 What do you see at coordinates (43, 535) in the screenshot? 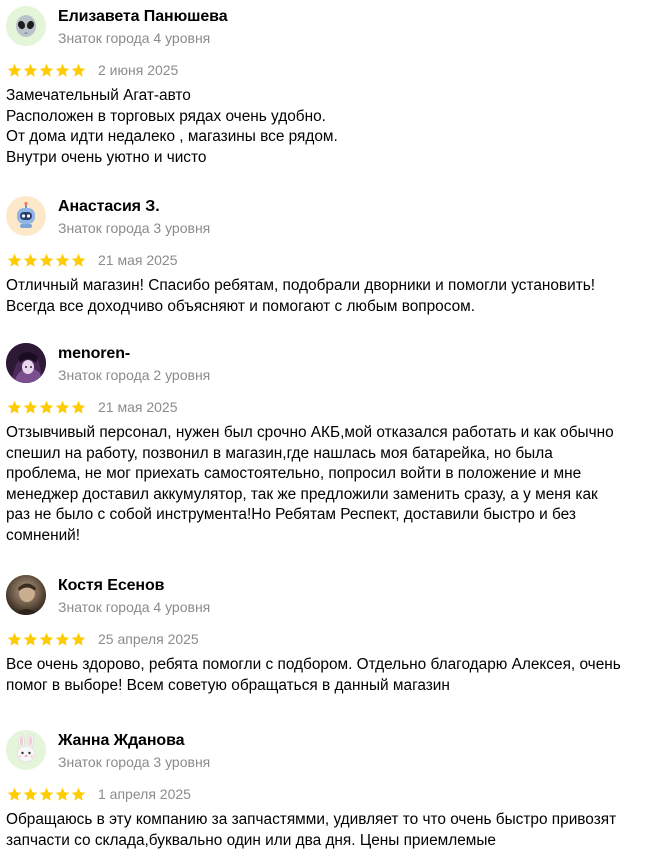
I see `review-text-line: сомнений!` at bounding box center [43, 535].